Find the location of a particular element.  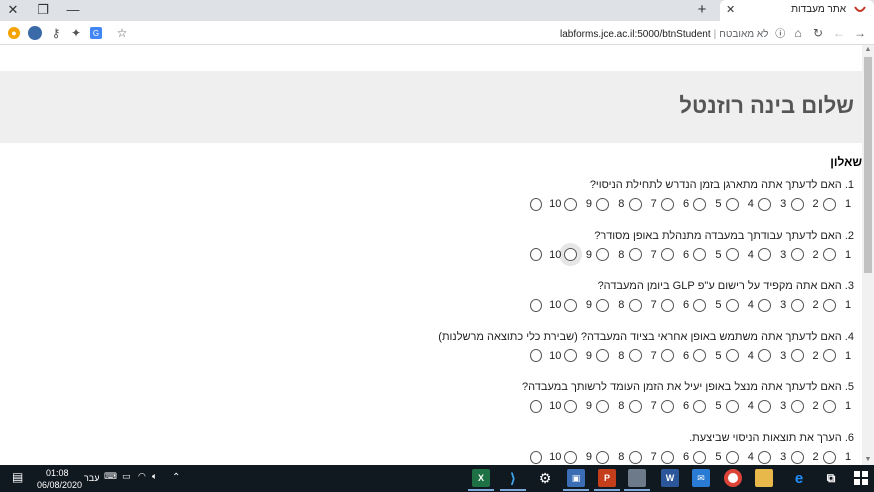

page-scrollbar: ▲ ▼ is located at coordinates (868, 255).